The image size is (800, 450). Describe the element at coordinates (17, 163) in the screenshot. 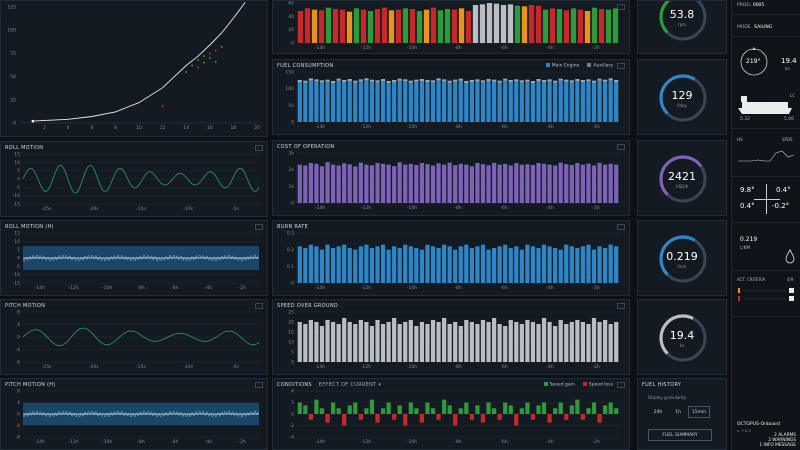

I see `y-tick-label: 10` at that location.